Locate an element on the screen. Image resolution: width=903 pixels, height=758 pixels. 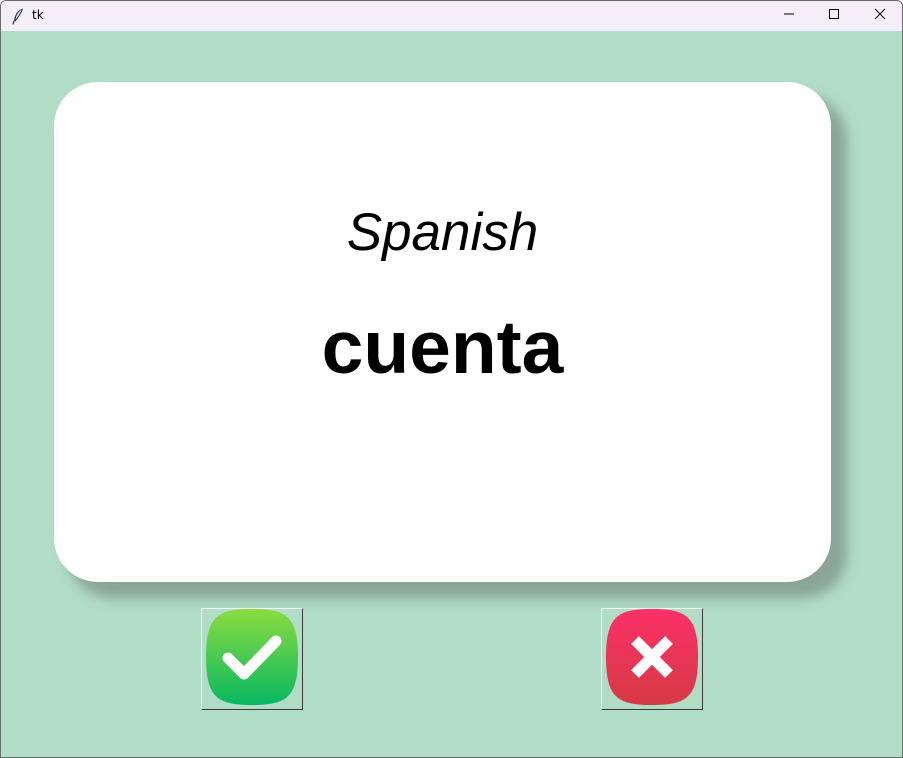
feather-icon is located at coordinates (18, 16).